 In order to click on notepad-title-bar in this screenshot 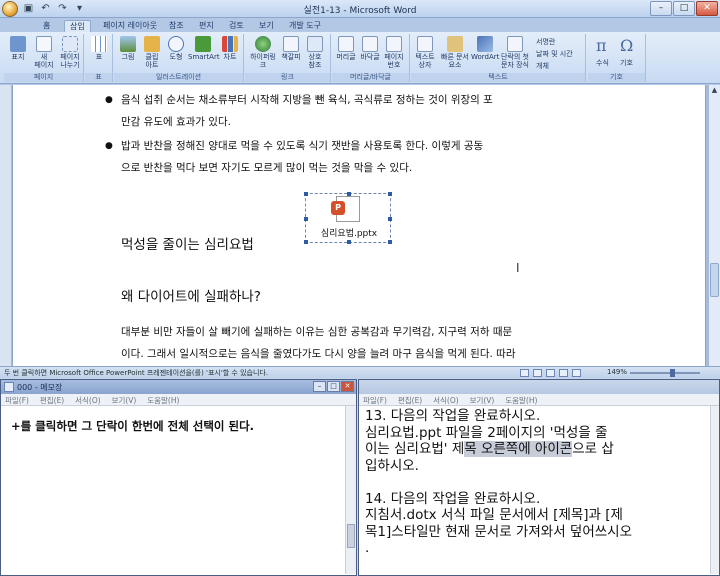, I will do `click(539, 387)`.